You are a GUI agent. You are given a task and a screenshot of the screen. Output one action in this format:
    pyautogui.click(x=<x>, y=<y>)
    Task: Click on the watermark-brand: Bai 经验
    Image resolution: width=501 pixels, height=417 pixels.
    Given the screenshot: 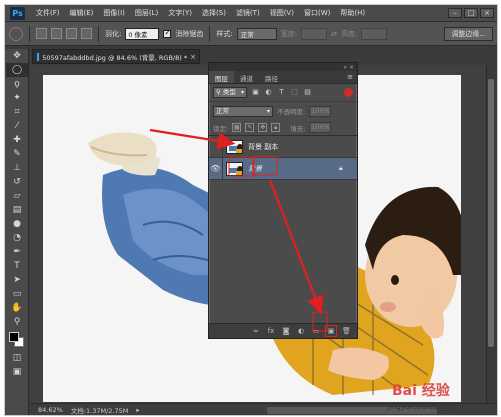 What is the action you would take?
    pyautogui.click(x=421, y=391)
    